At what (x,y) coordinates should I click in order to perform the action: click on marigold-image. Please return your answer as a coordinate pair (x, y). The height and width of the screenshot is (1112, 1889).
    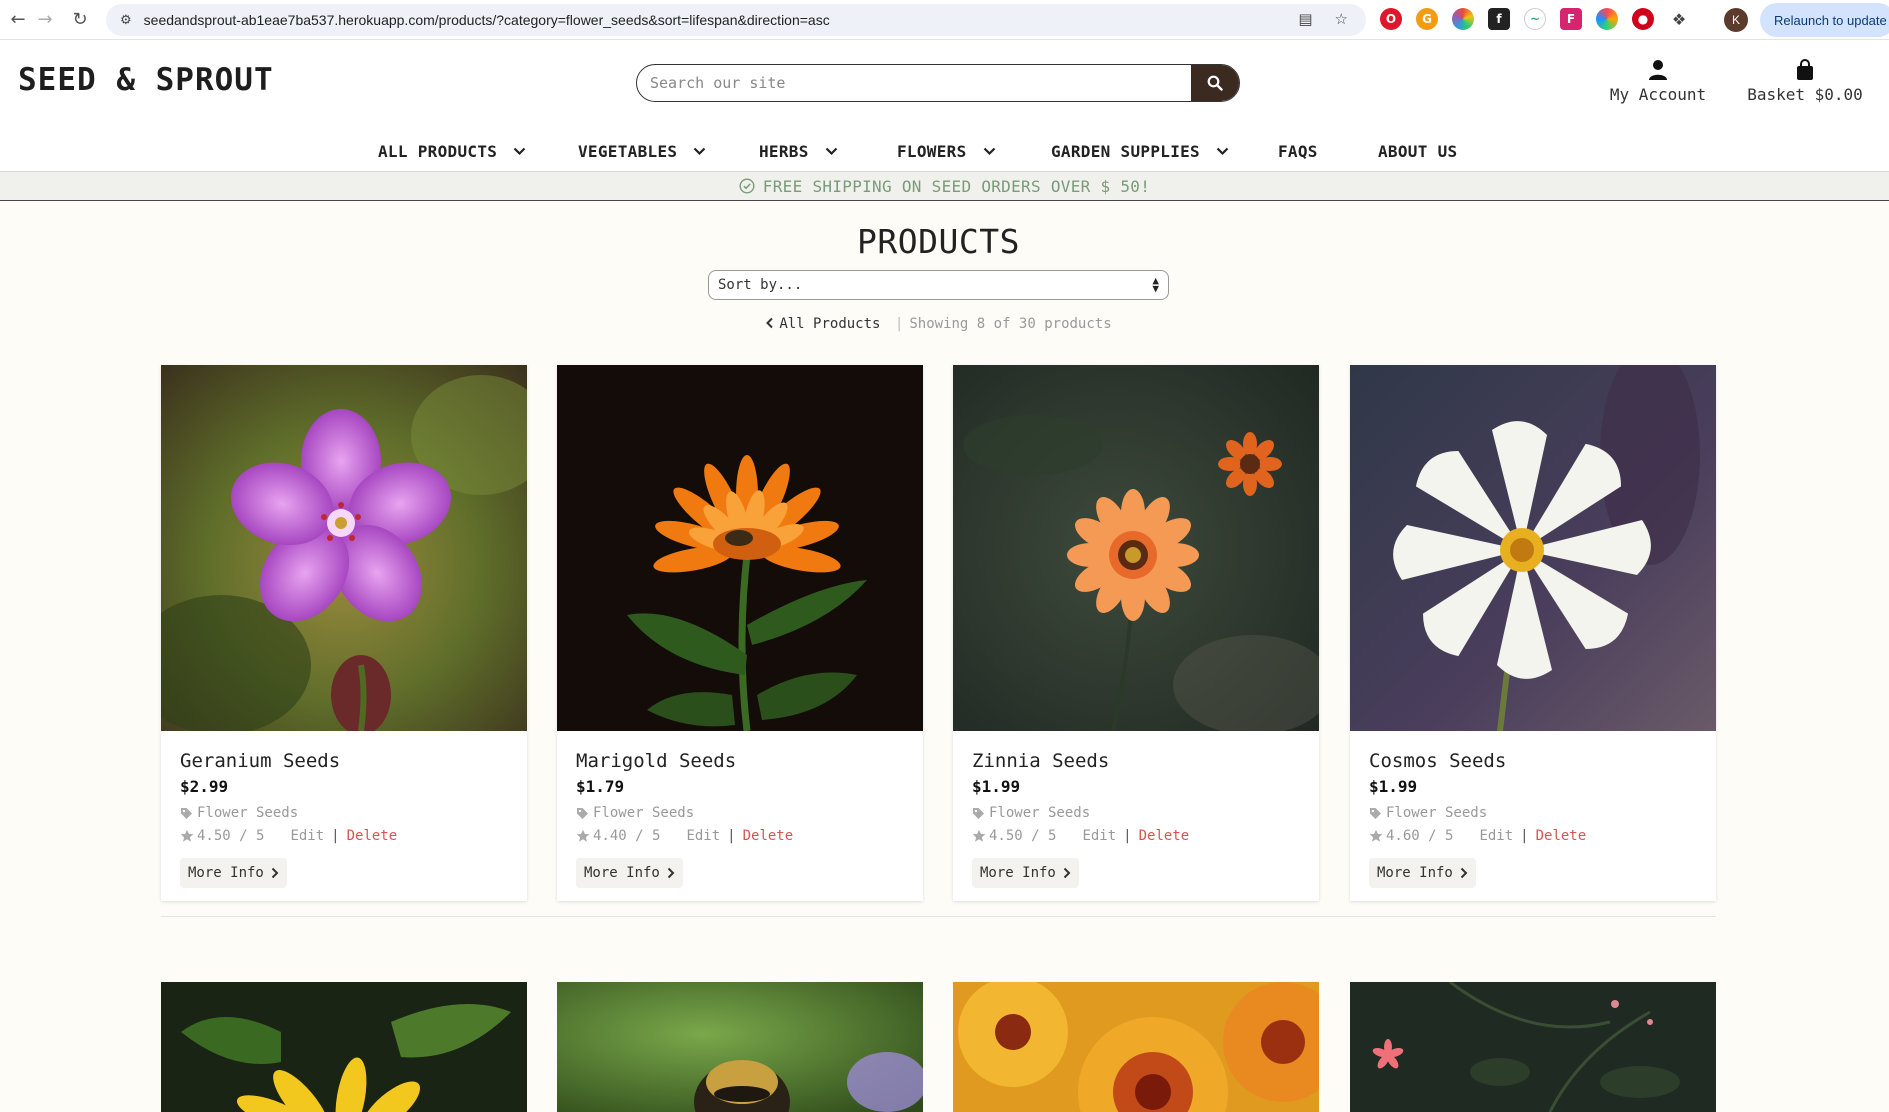
    Looking at the image, I should click on (740, 548).